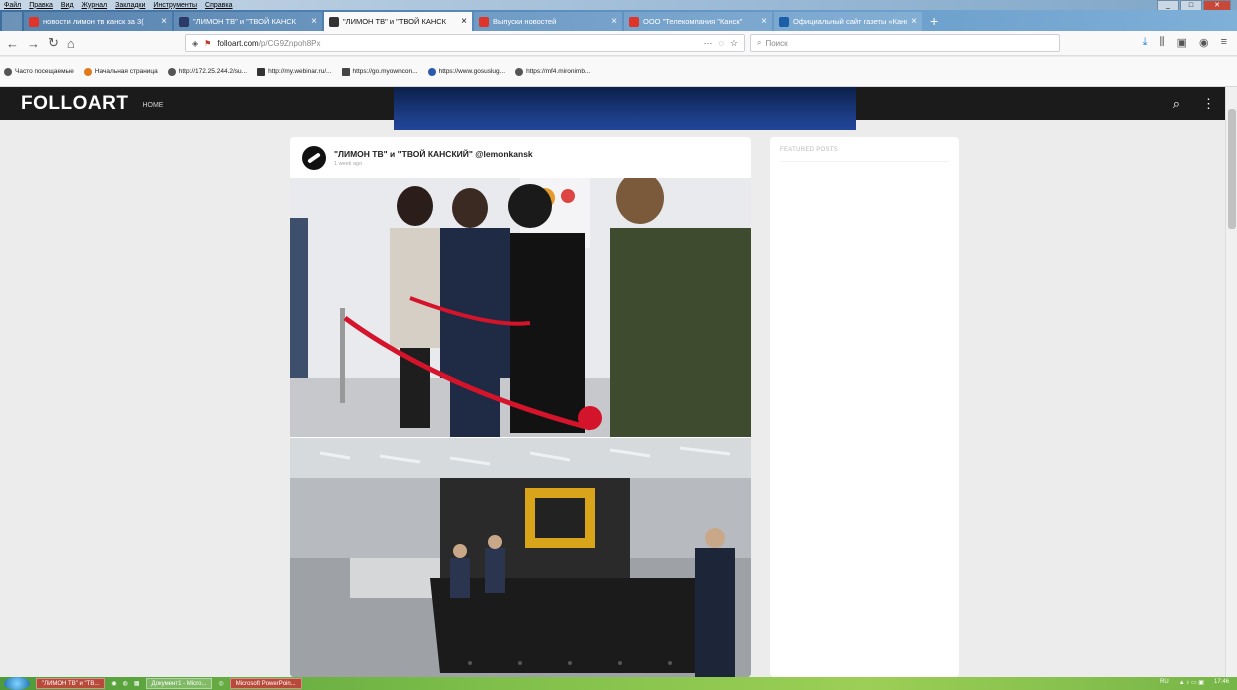 Image resolution: width=1237 pixels, height=690 pixels. What do you see at coordinates (207, 43) in the screenshot?
I see `lock-icon: ⚑` at bounding box center [207, 43].